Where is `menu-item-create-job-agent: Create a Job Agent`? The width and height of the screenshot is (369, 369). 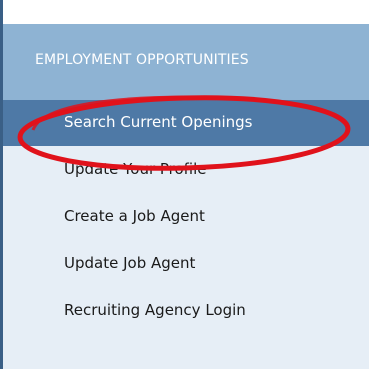
menu-item-create-job-agent: Create a Job Agent is located at coordinates (186, 217).